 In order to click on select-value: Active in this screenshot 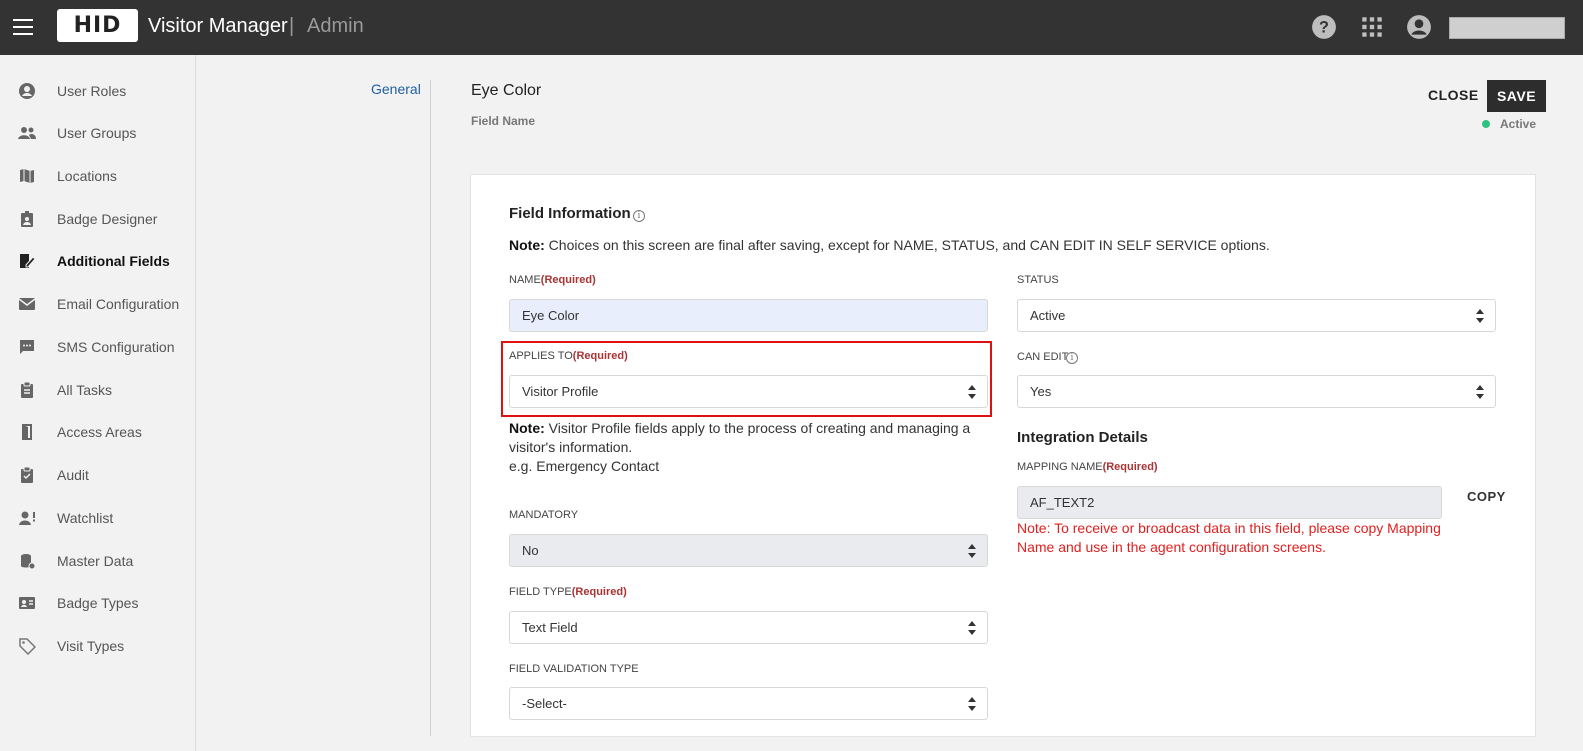, I will do `click(1048, 315)`.